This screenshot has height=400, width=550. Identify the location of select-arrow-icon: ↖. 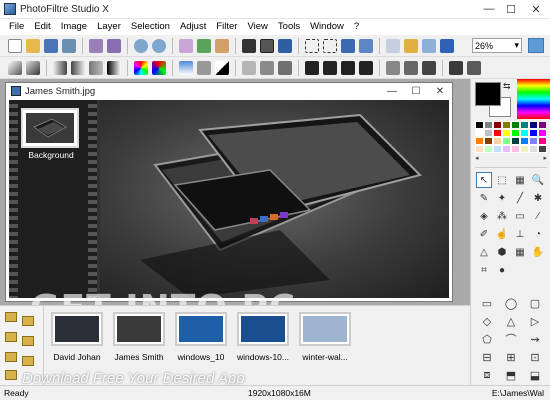
(484, 180).